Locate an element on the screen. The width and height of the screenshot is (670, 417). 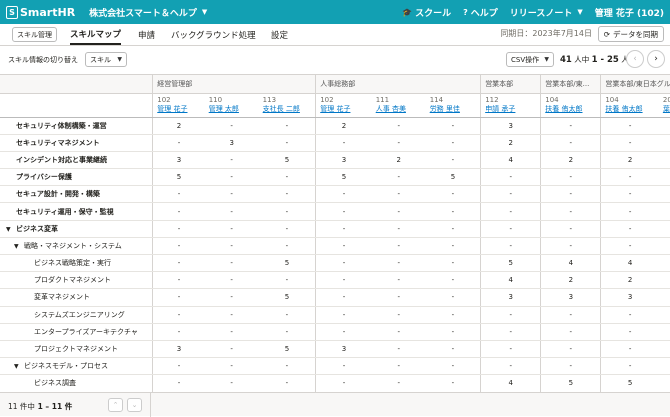
skill-count-total: 11 件中 is located at coordinates (21, 406).